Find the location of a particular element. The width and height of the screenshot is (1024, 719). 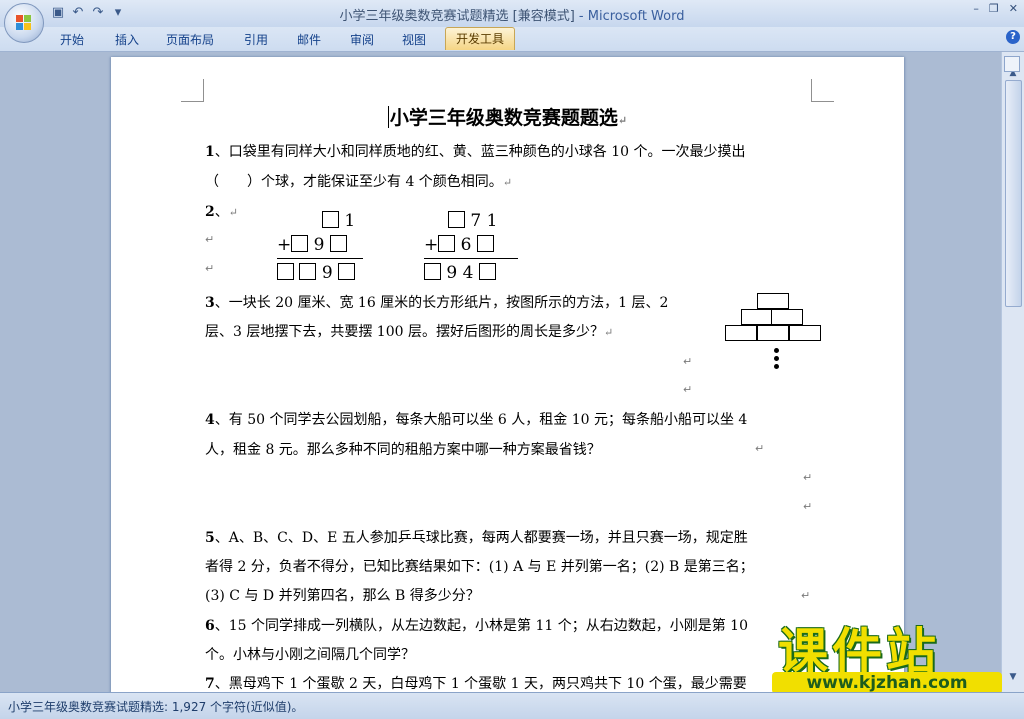

tab-developer: 开发工具 is located at coordinates (480, 38).